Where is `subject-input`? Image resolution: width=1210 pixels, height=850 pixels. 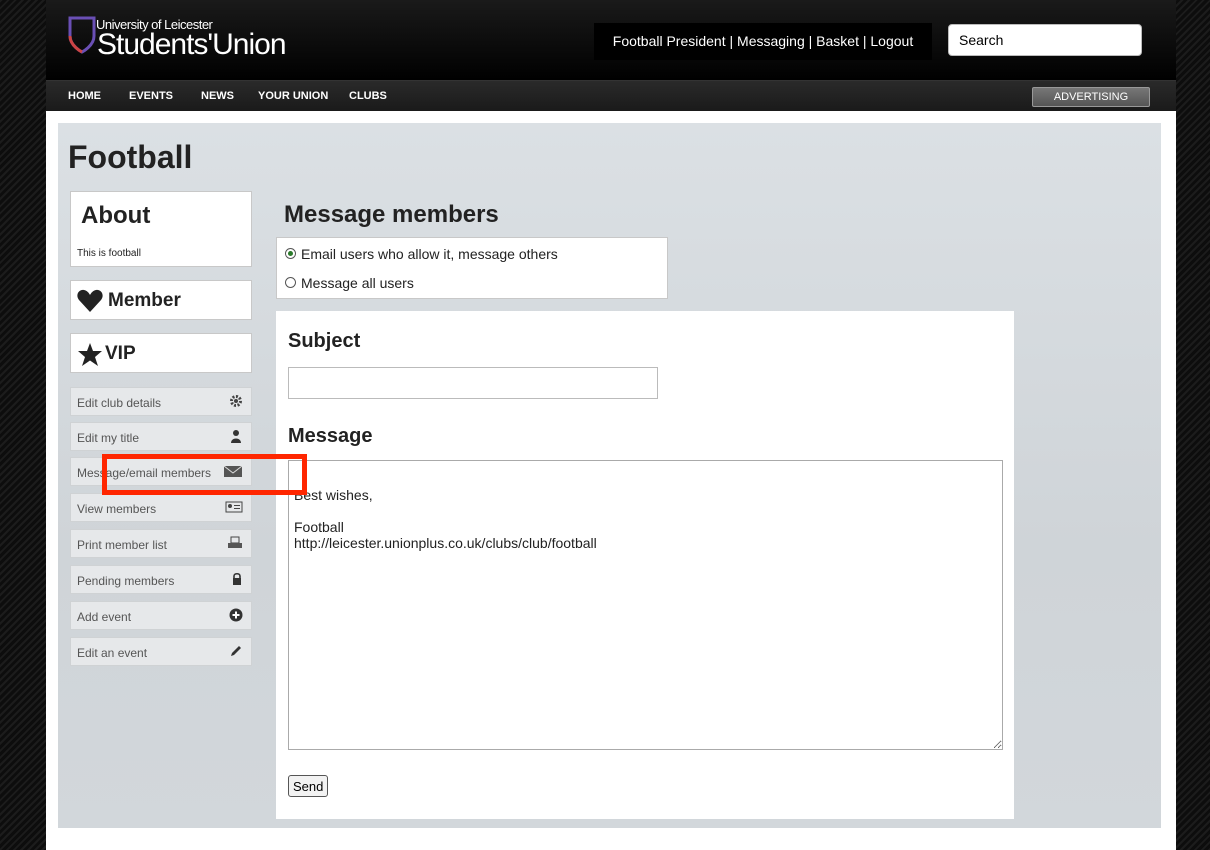
subject-input is located at coordinates (473, 383).